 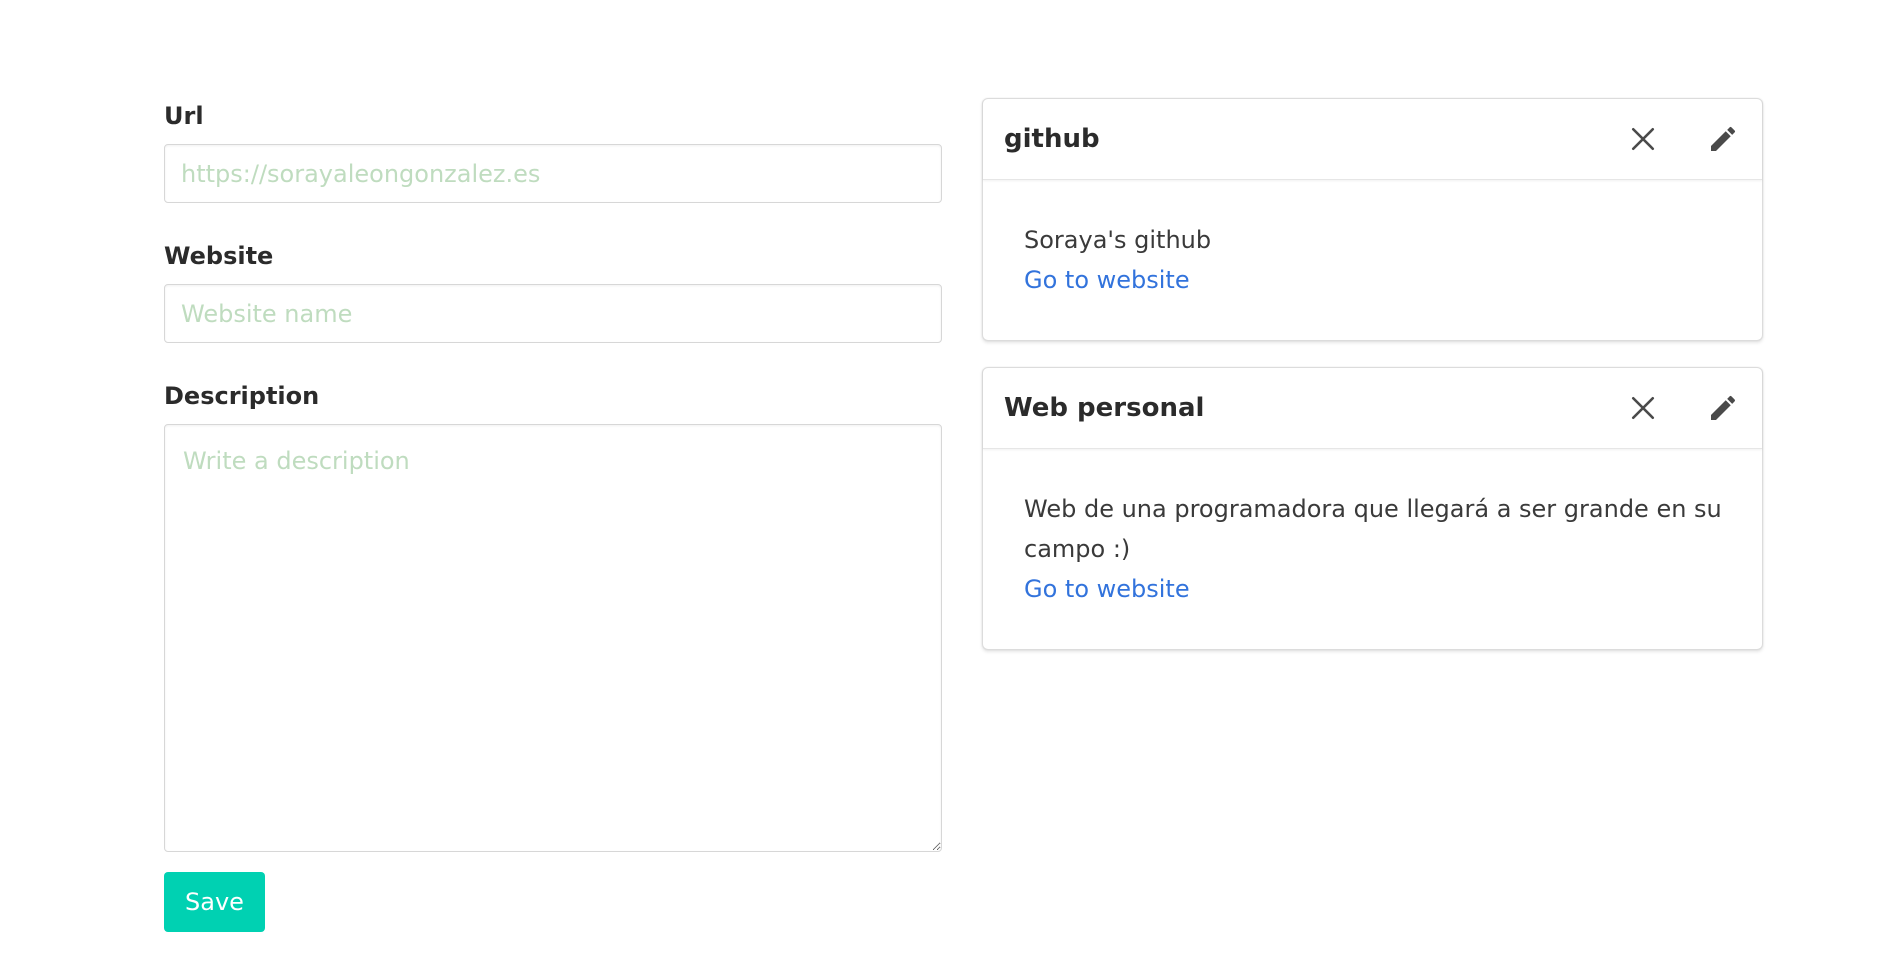 I want to click on card-title: Web personal, so click(x=1104, y=408).